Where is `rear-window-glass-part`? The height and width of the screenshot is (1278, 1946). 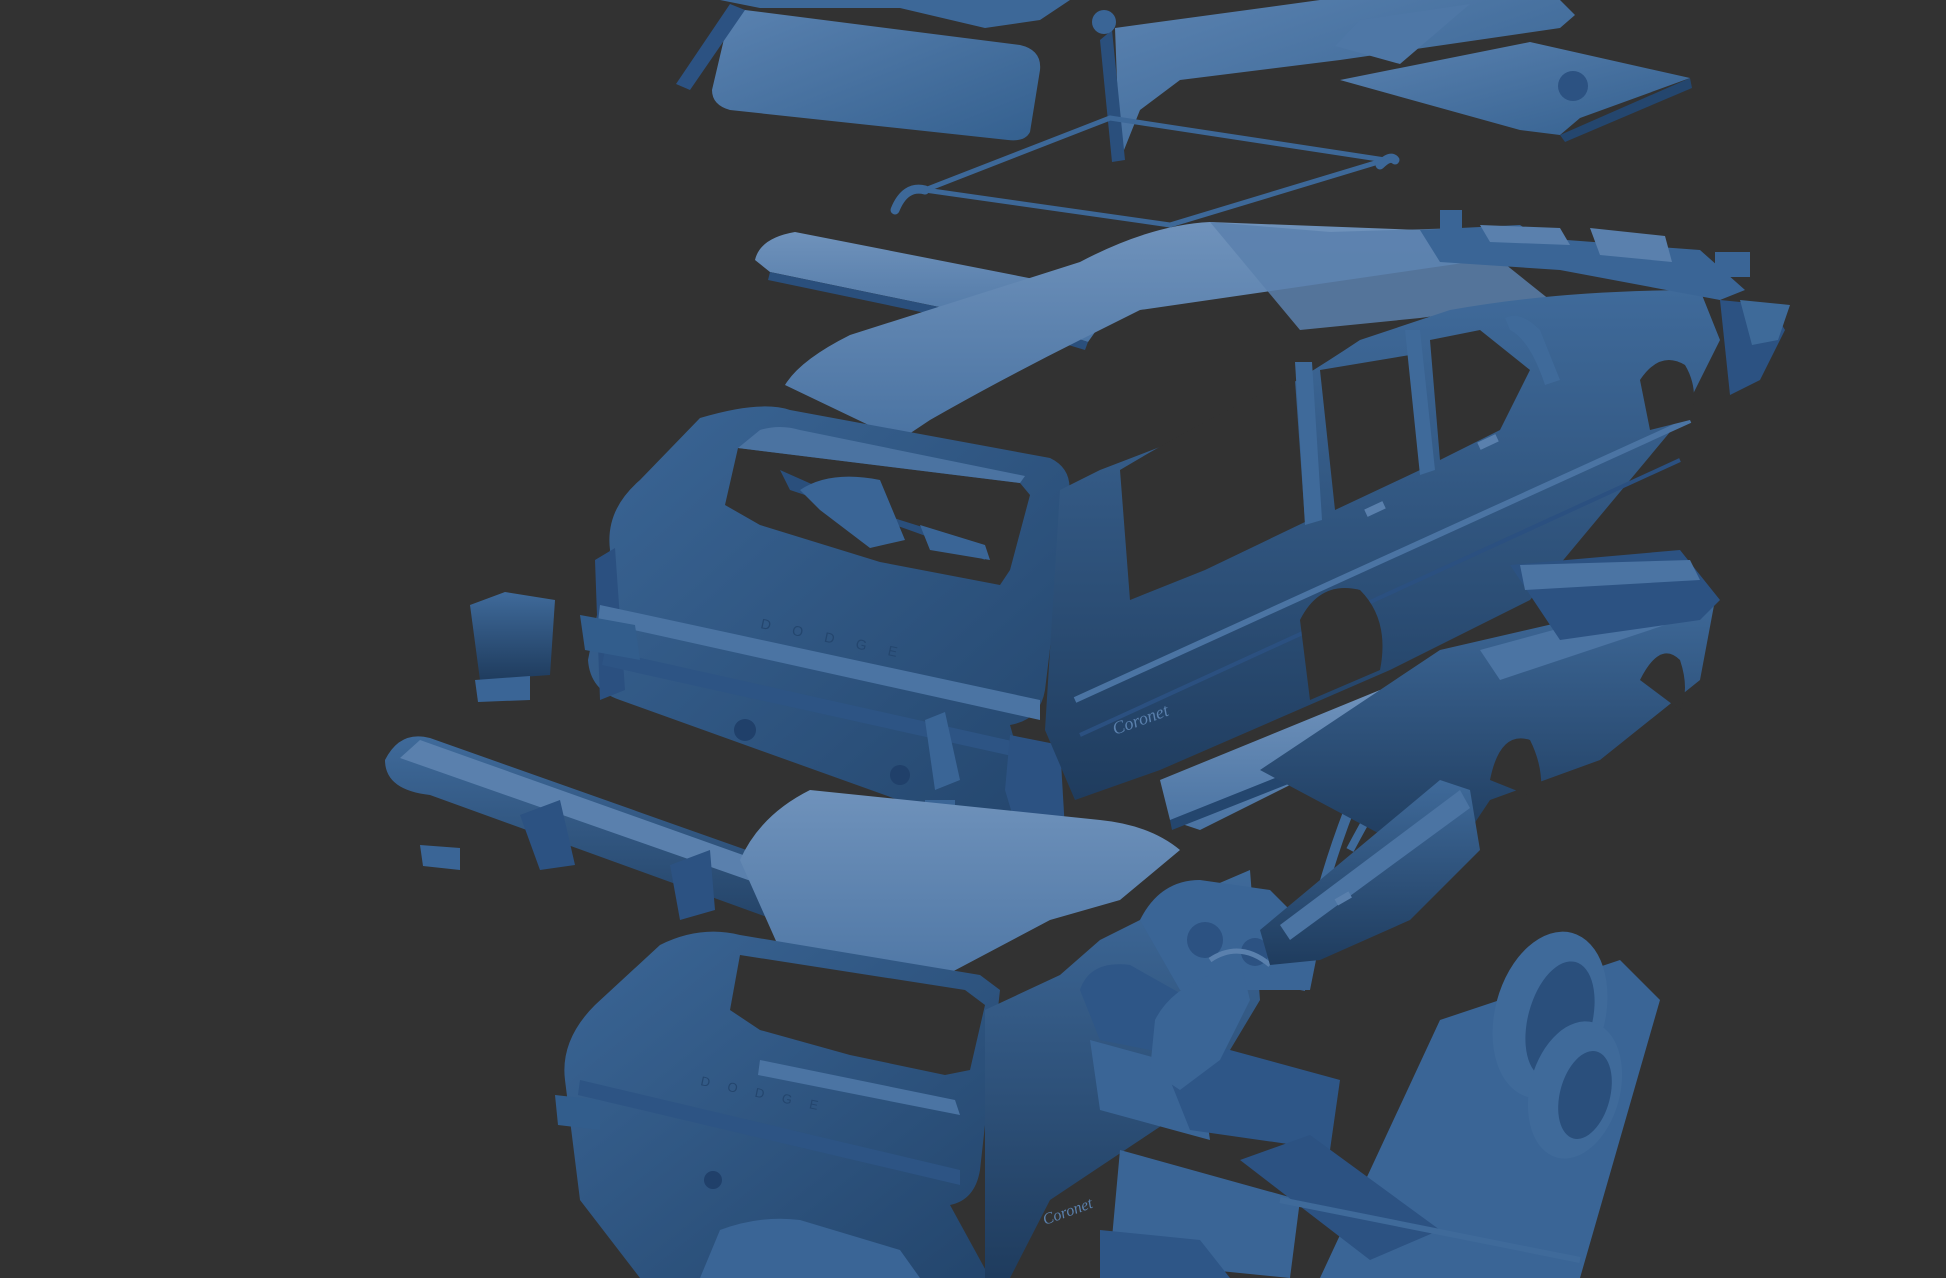
rear-window-glass-part is located at coordinates (873, 70).